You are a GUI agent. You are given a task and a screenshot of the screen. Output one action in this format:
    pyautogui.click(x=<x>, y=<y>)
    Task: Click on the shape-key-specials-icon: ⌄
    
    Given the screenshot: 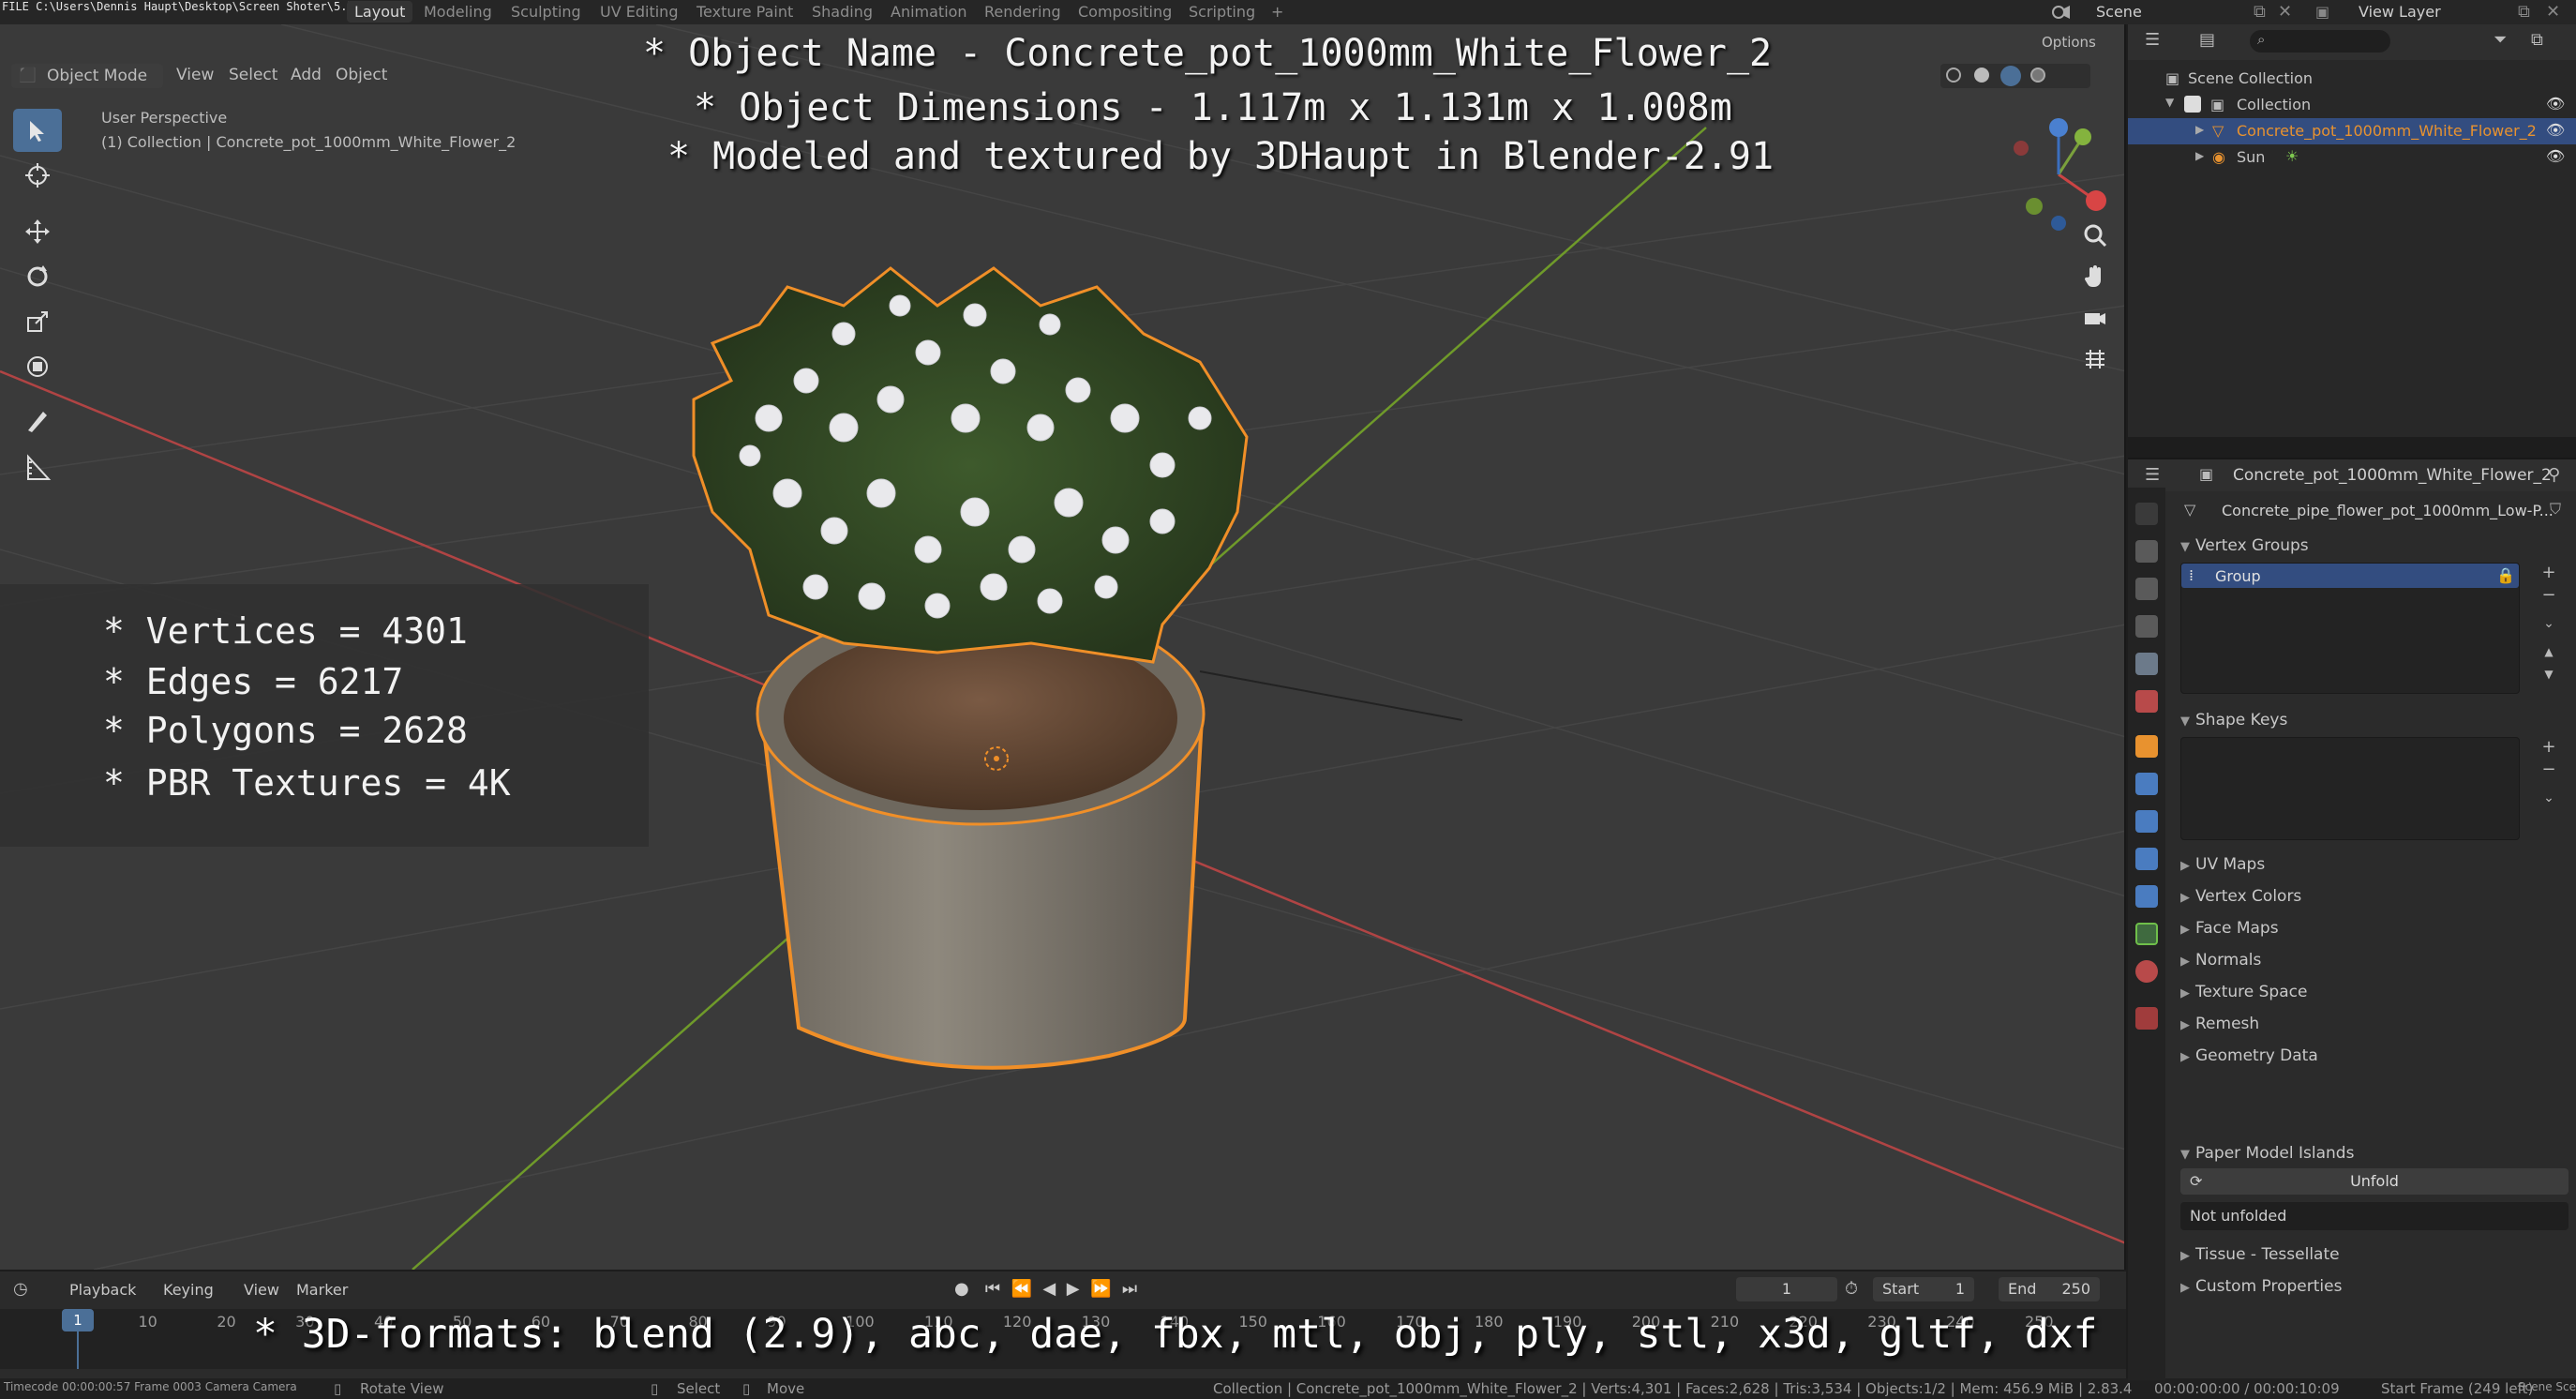 What is the action you would take?
    pyautogui.click(x=2549, y=798)
    